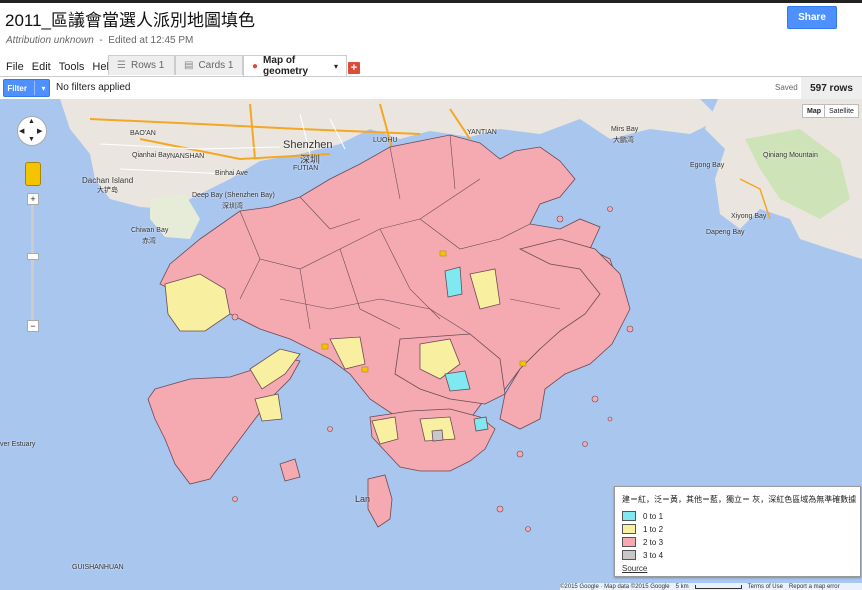 This screenshot has height=590, width=862. Describe the element at coordinates (653, 542) in the screenshot. I see `legend-label: 2 to 3` at that location.